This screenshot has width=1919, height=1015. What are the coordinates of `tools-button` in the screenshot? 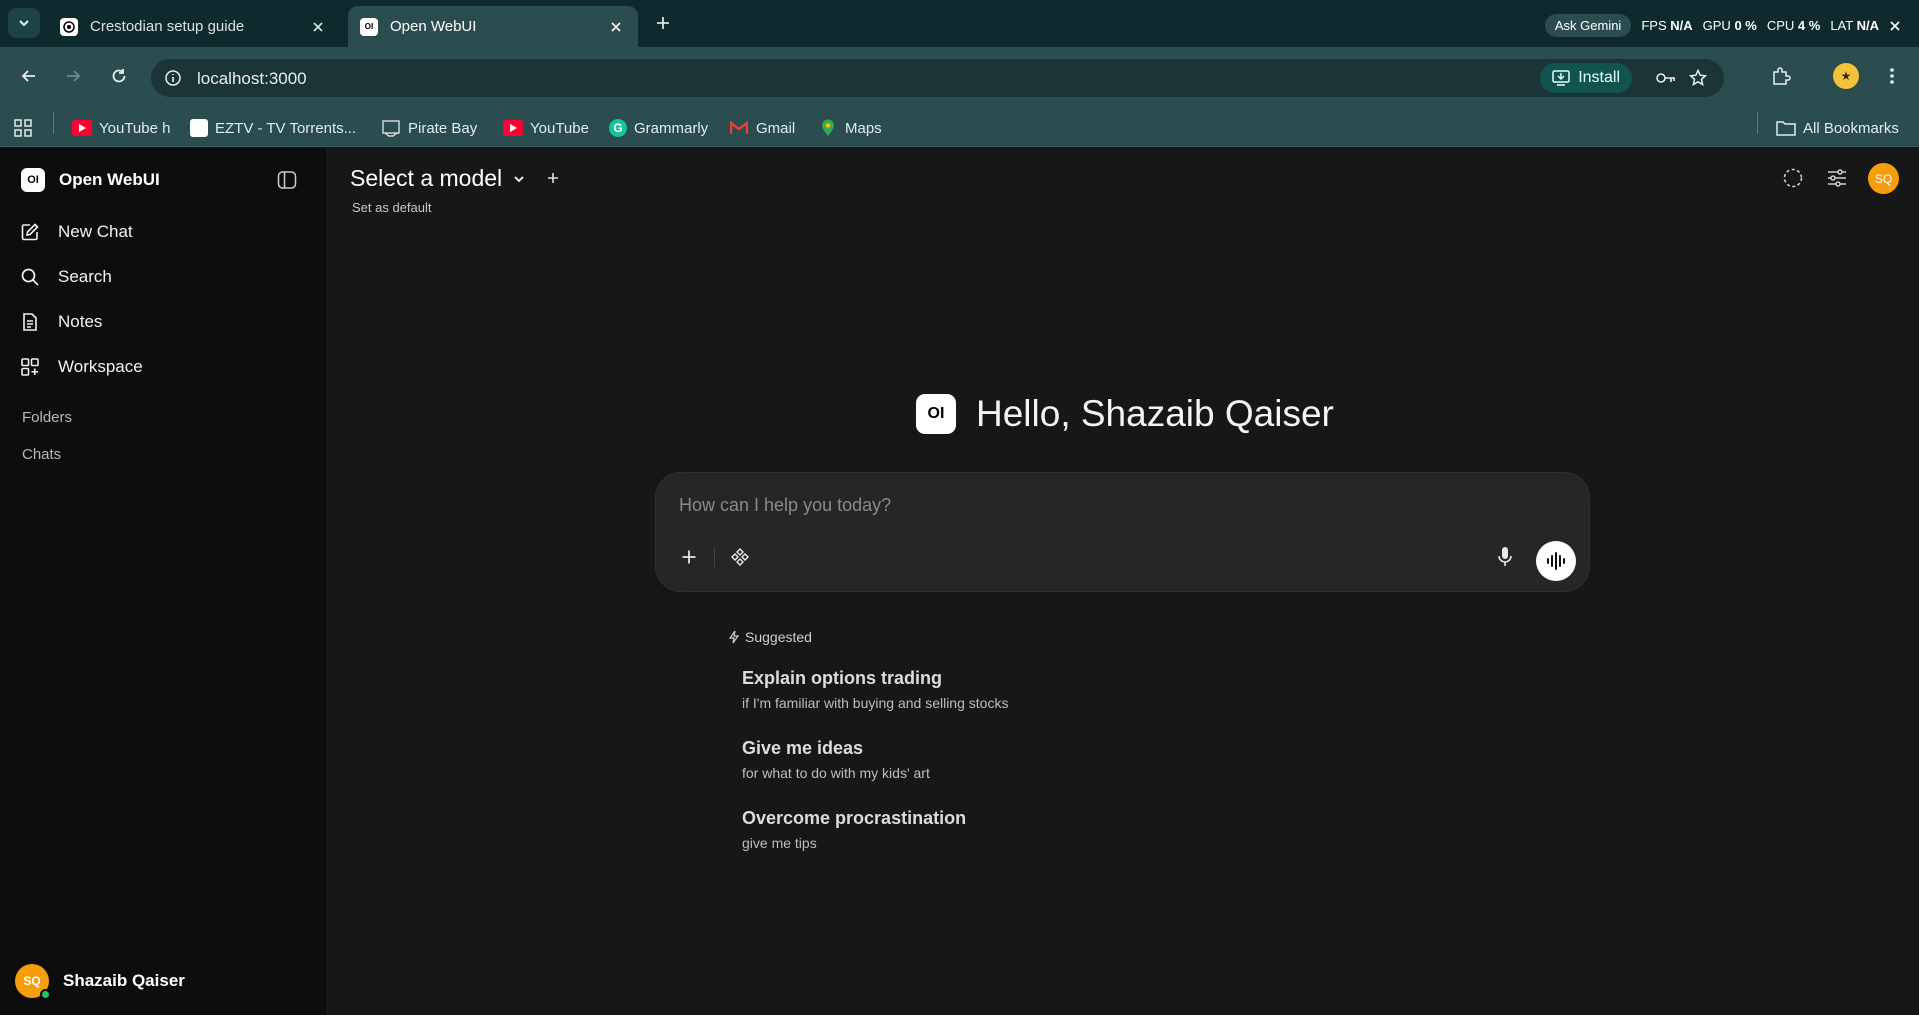 It's located at (740, 557).